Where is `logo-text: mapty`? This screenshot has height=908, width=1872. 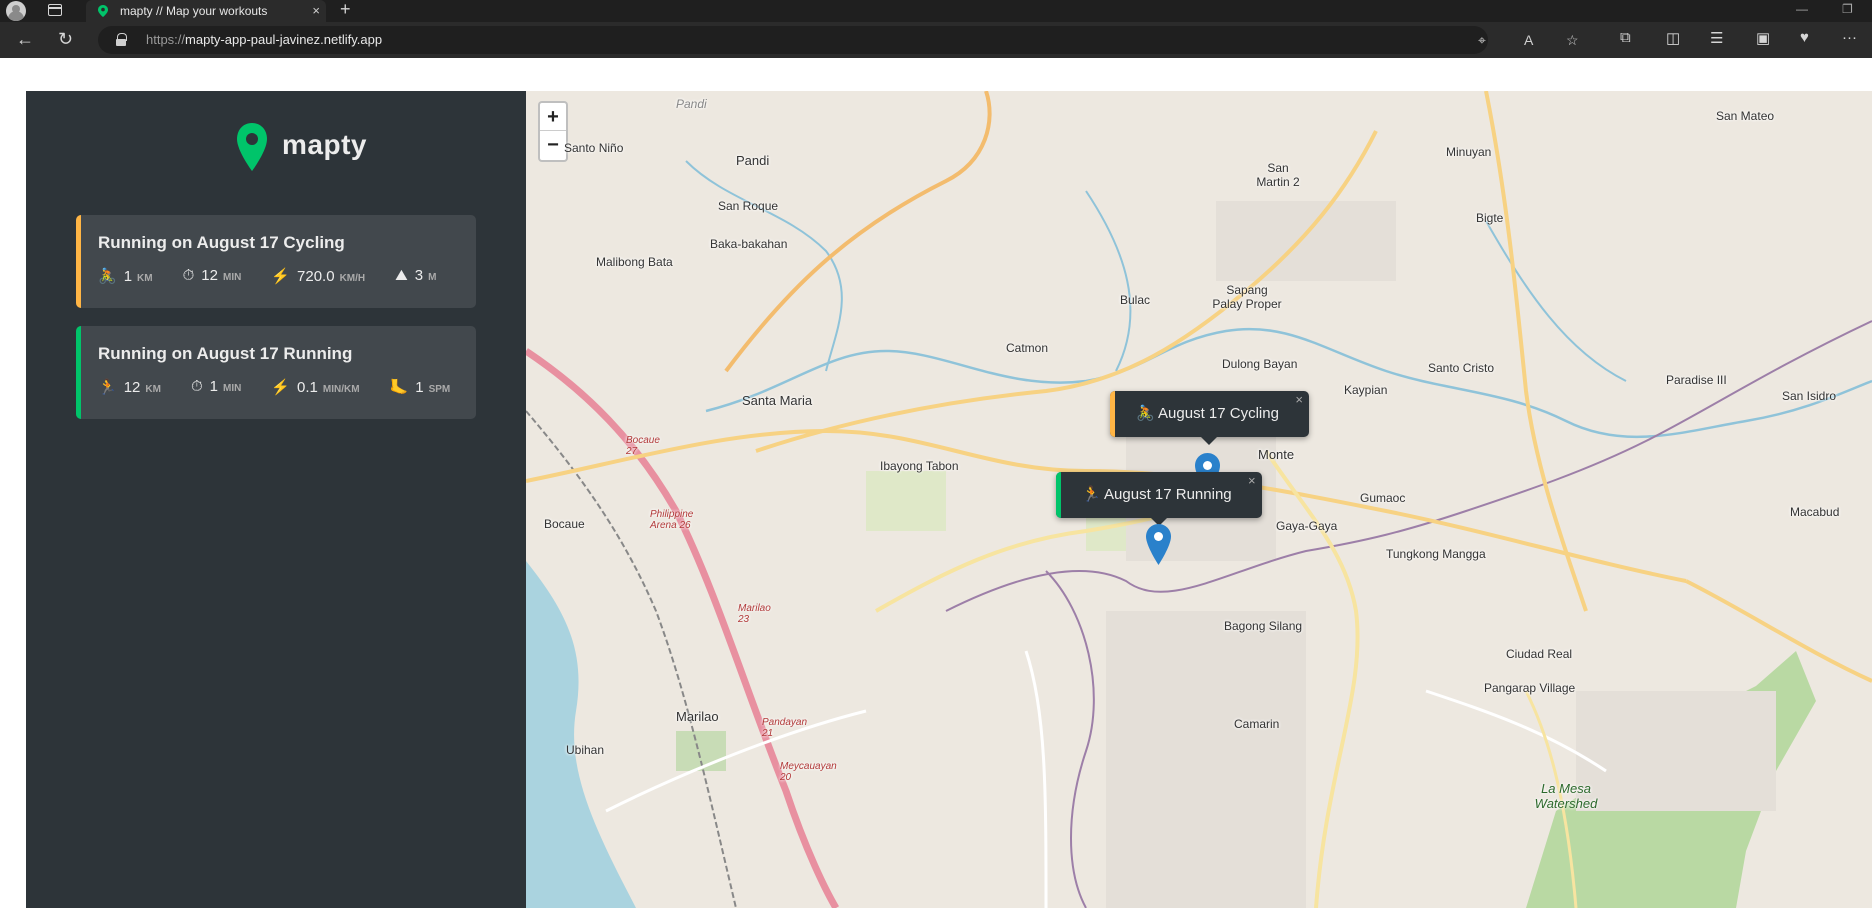
logo-text: mapty is located at coordinates (324, 144).